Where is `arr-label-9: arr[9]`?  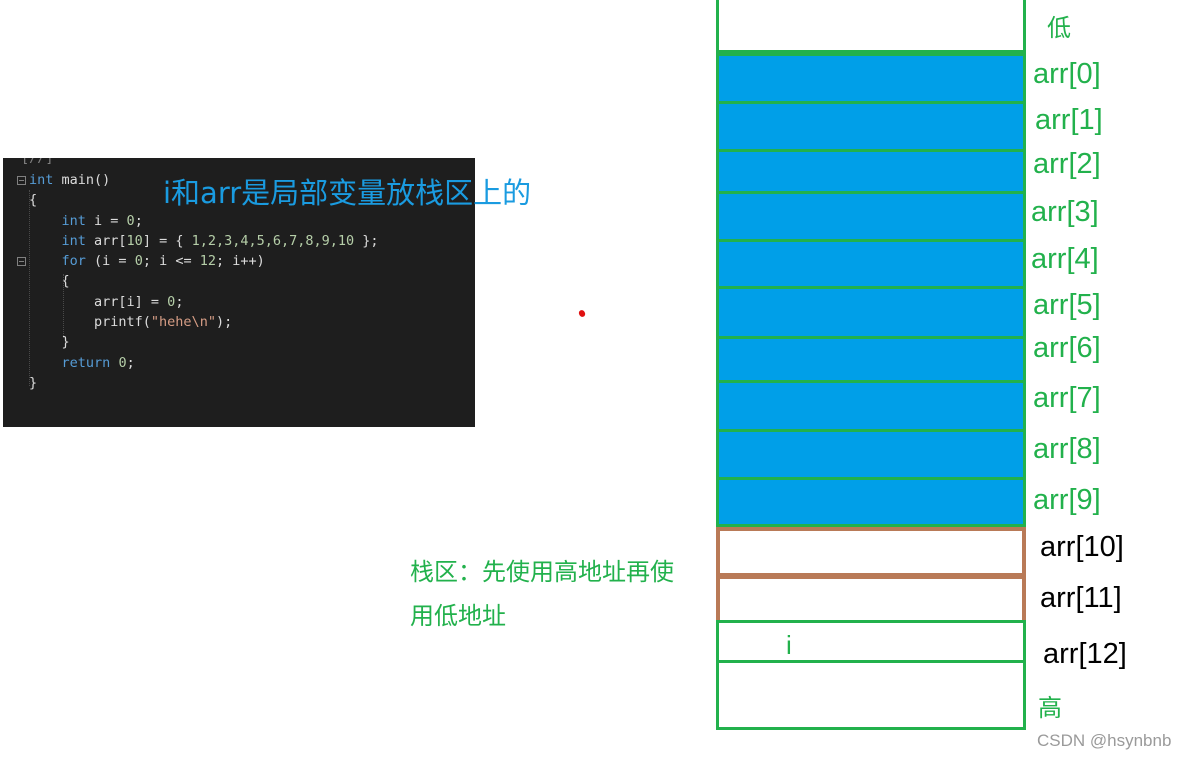 arr-label-9: arr[9] is located at coordinates (1067, 500).